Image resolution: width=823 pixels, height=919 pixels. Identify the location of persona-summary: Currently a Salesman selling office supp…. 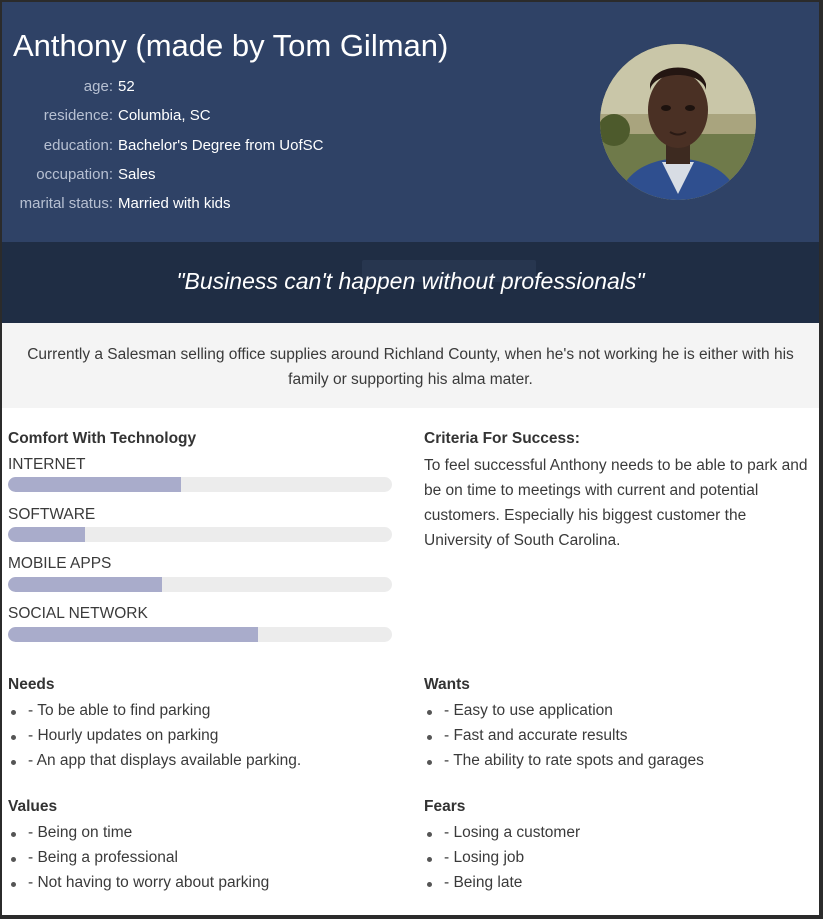
(410, 365).